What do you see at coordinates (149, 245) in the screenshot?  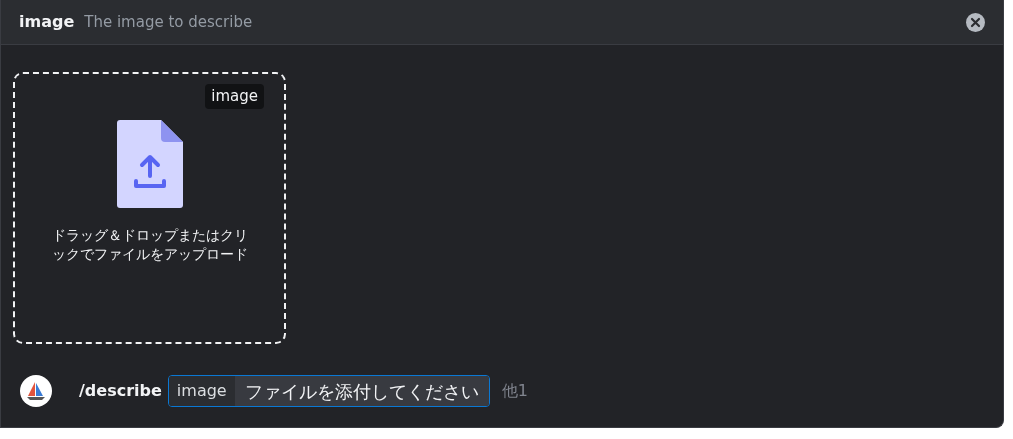 I see `upload-instructions: ドラッグ＆ドロップまたはクリックでファイルをアップロード` at bounding box center [149, 245].